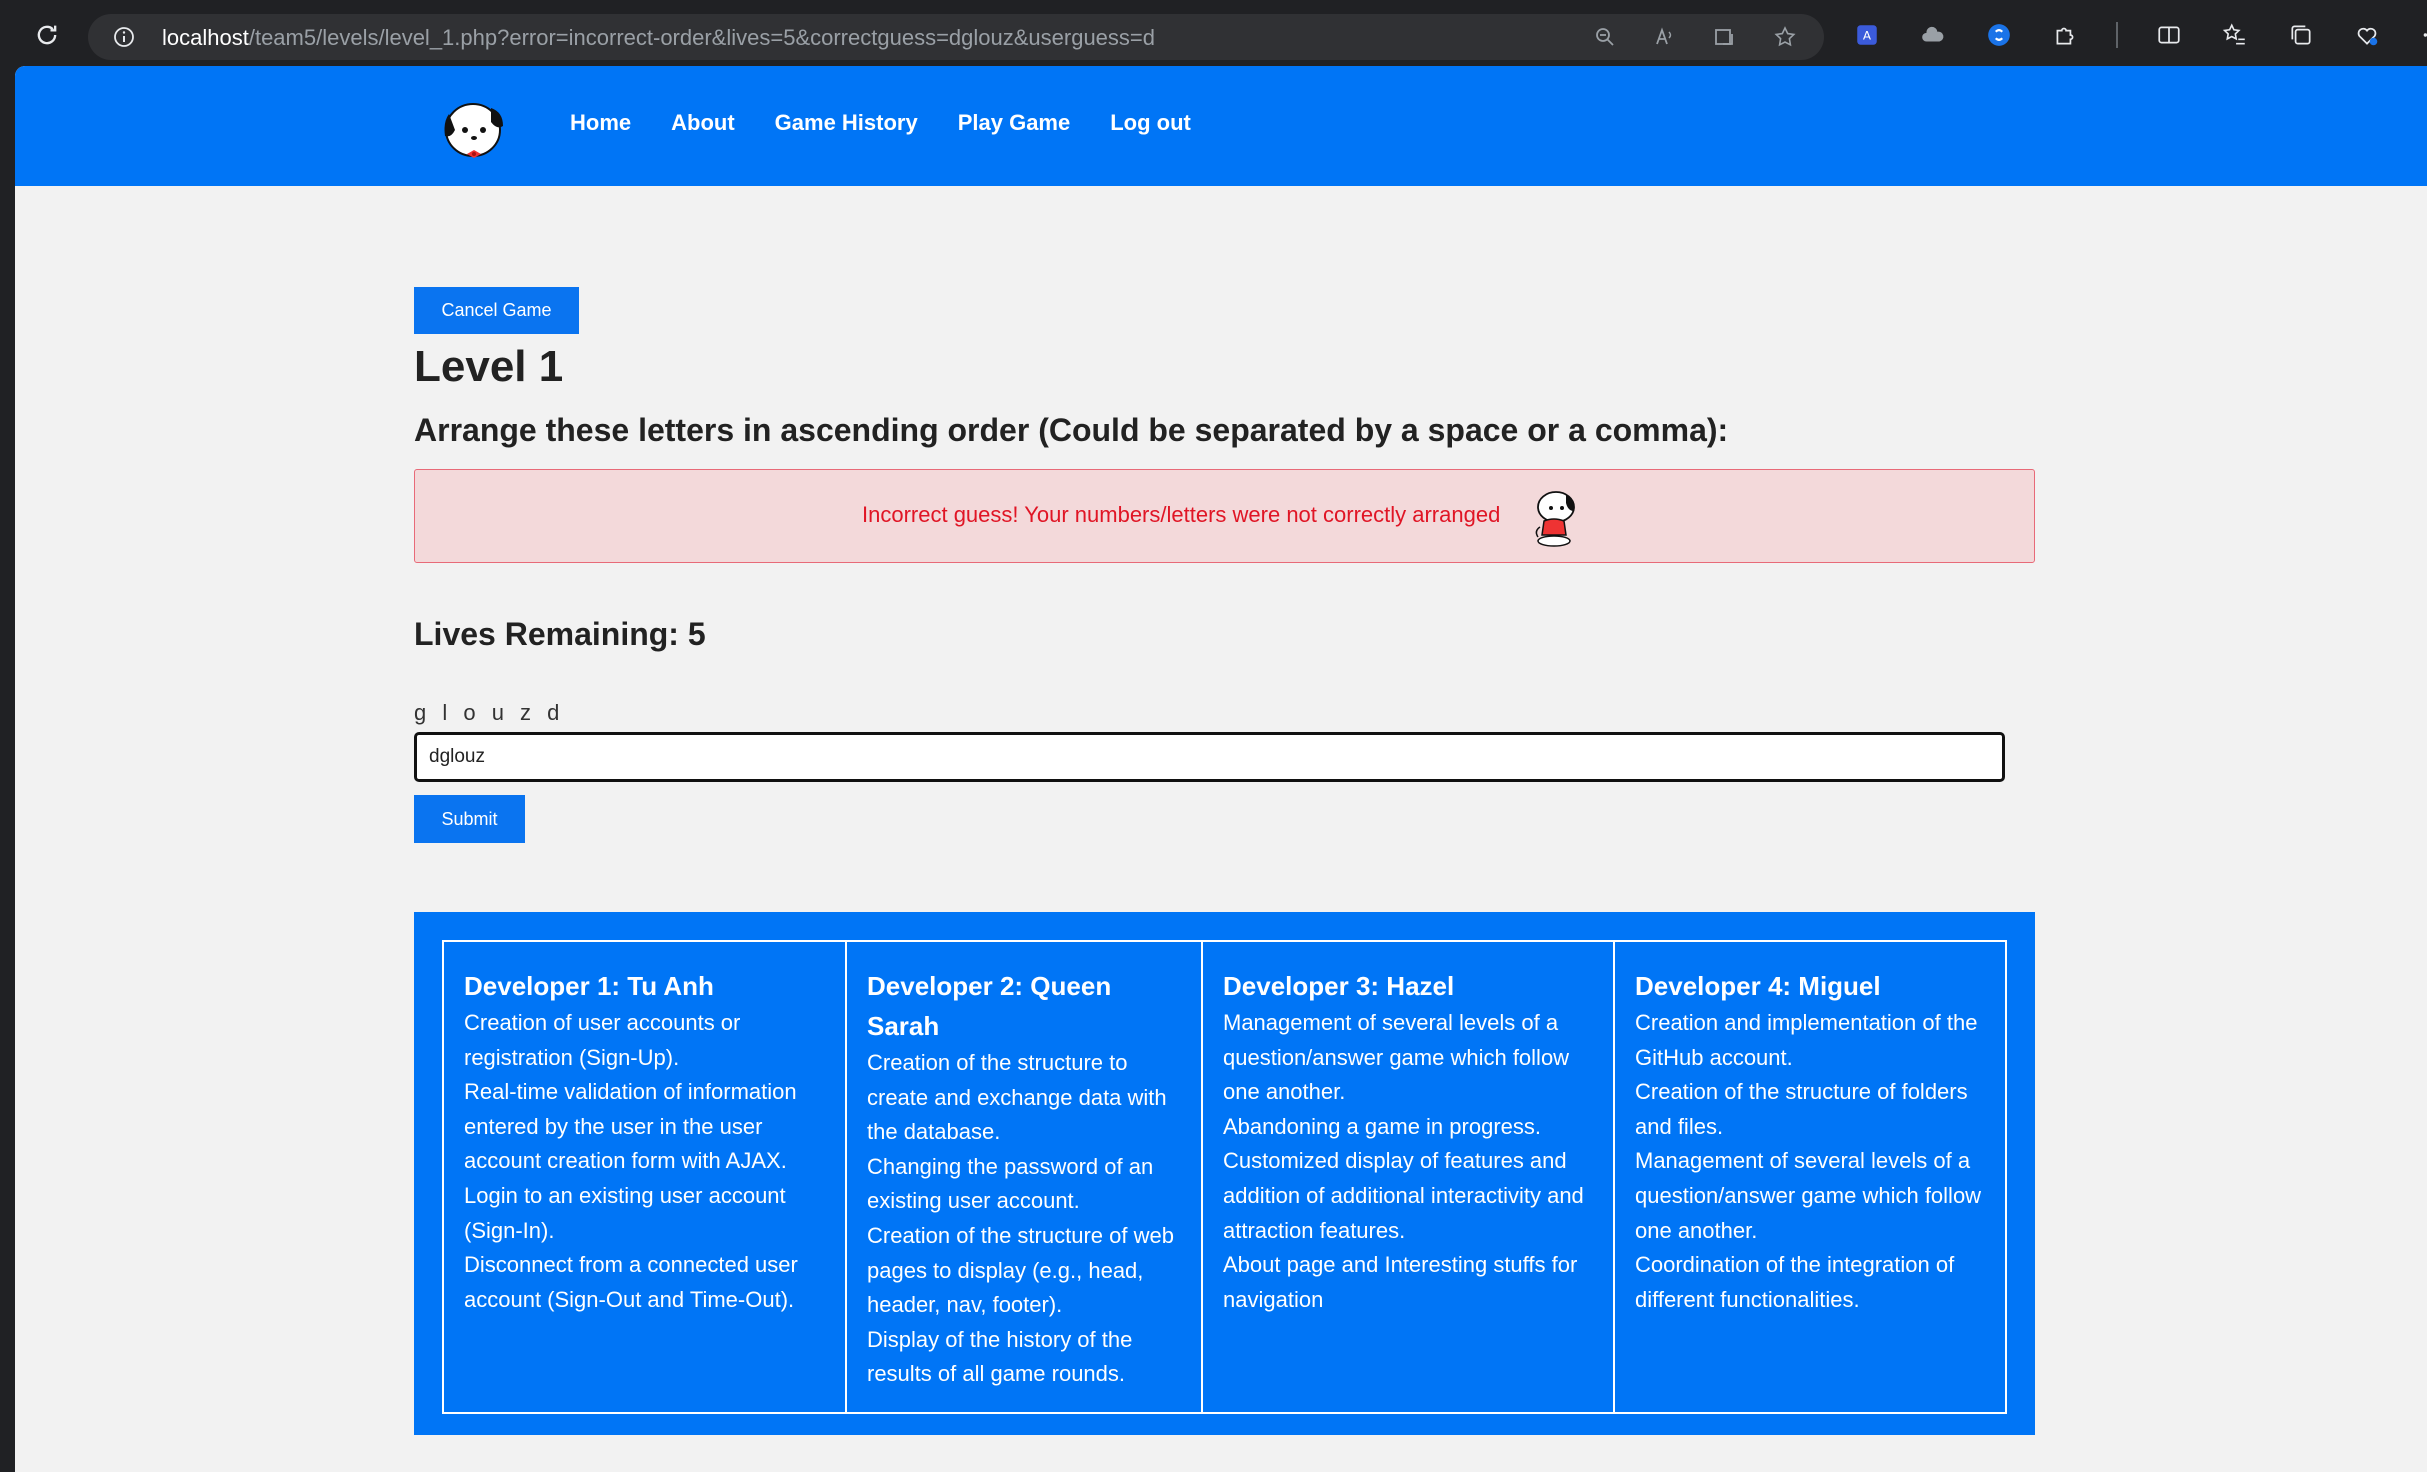 This screenshot has height=1472, width=2427. I want to click on developer-task: and files., so click(1679, 1126).